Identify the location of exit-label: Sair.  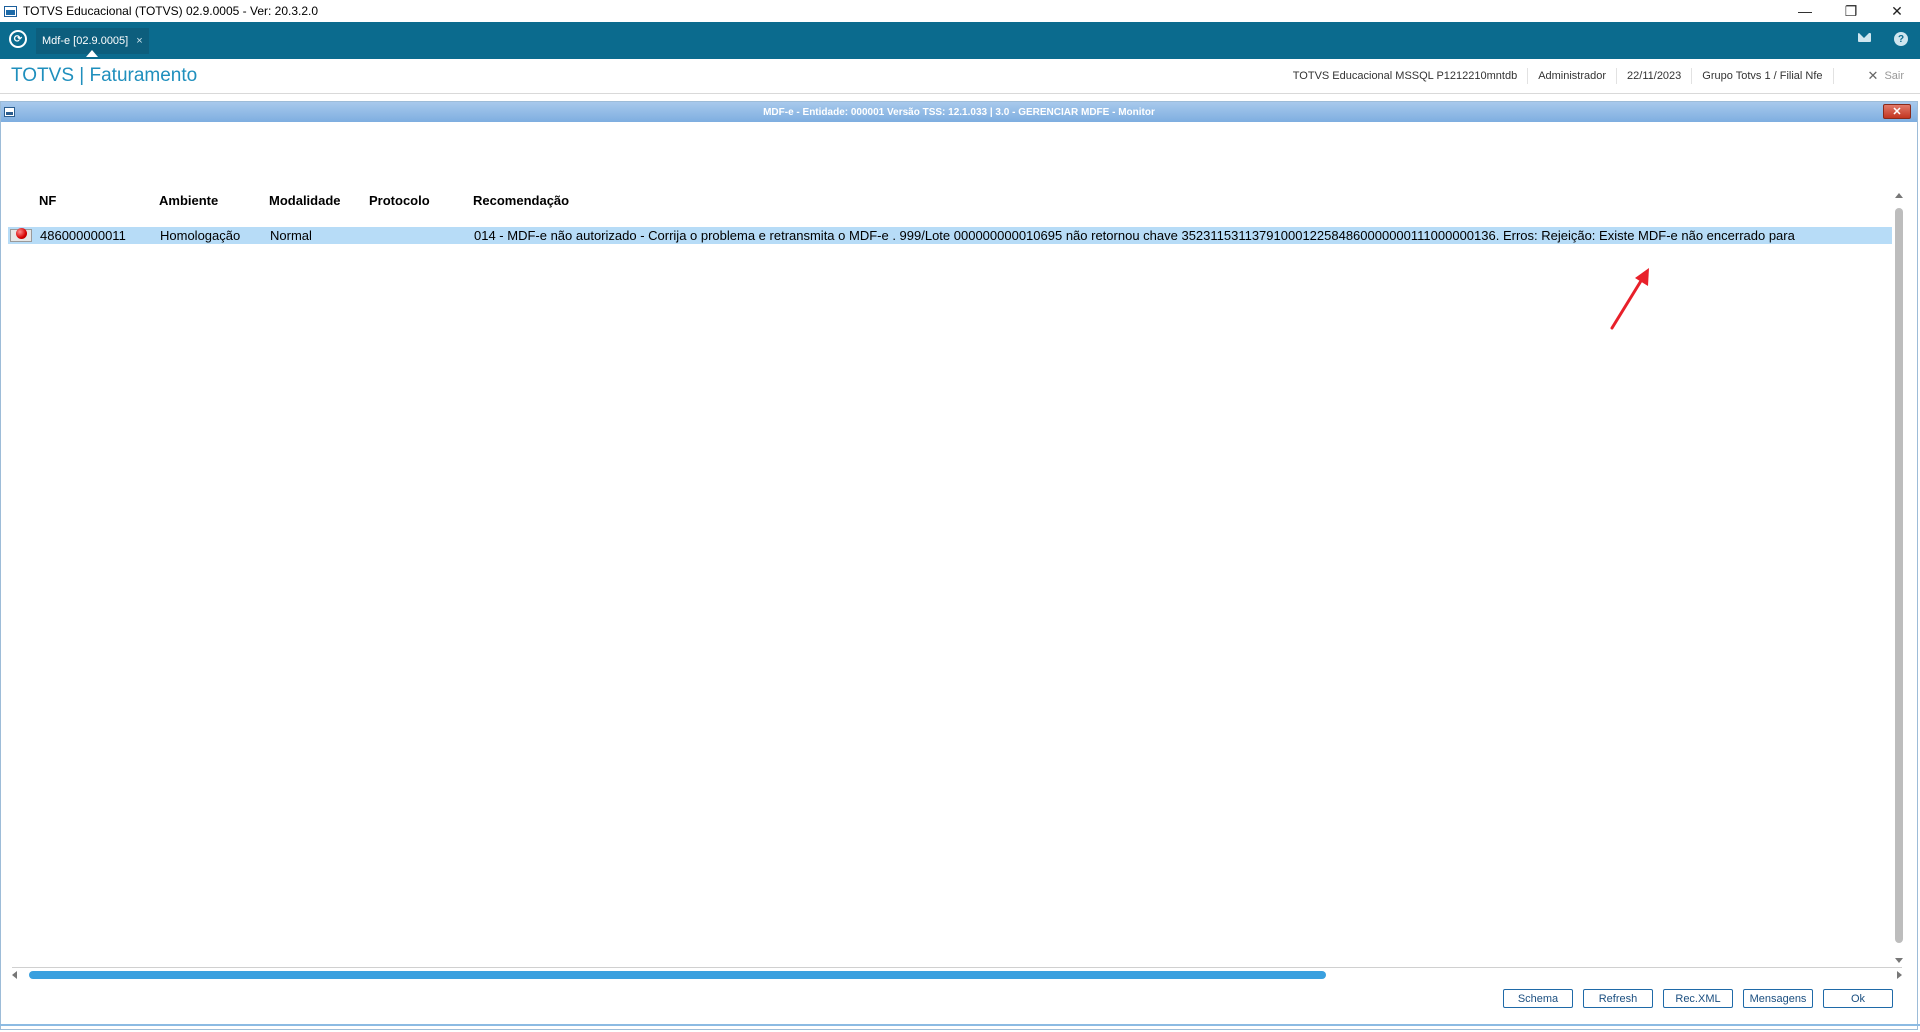
(1894, 76).